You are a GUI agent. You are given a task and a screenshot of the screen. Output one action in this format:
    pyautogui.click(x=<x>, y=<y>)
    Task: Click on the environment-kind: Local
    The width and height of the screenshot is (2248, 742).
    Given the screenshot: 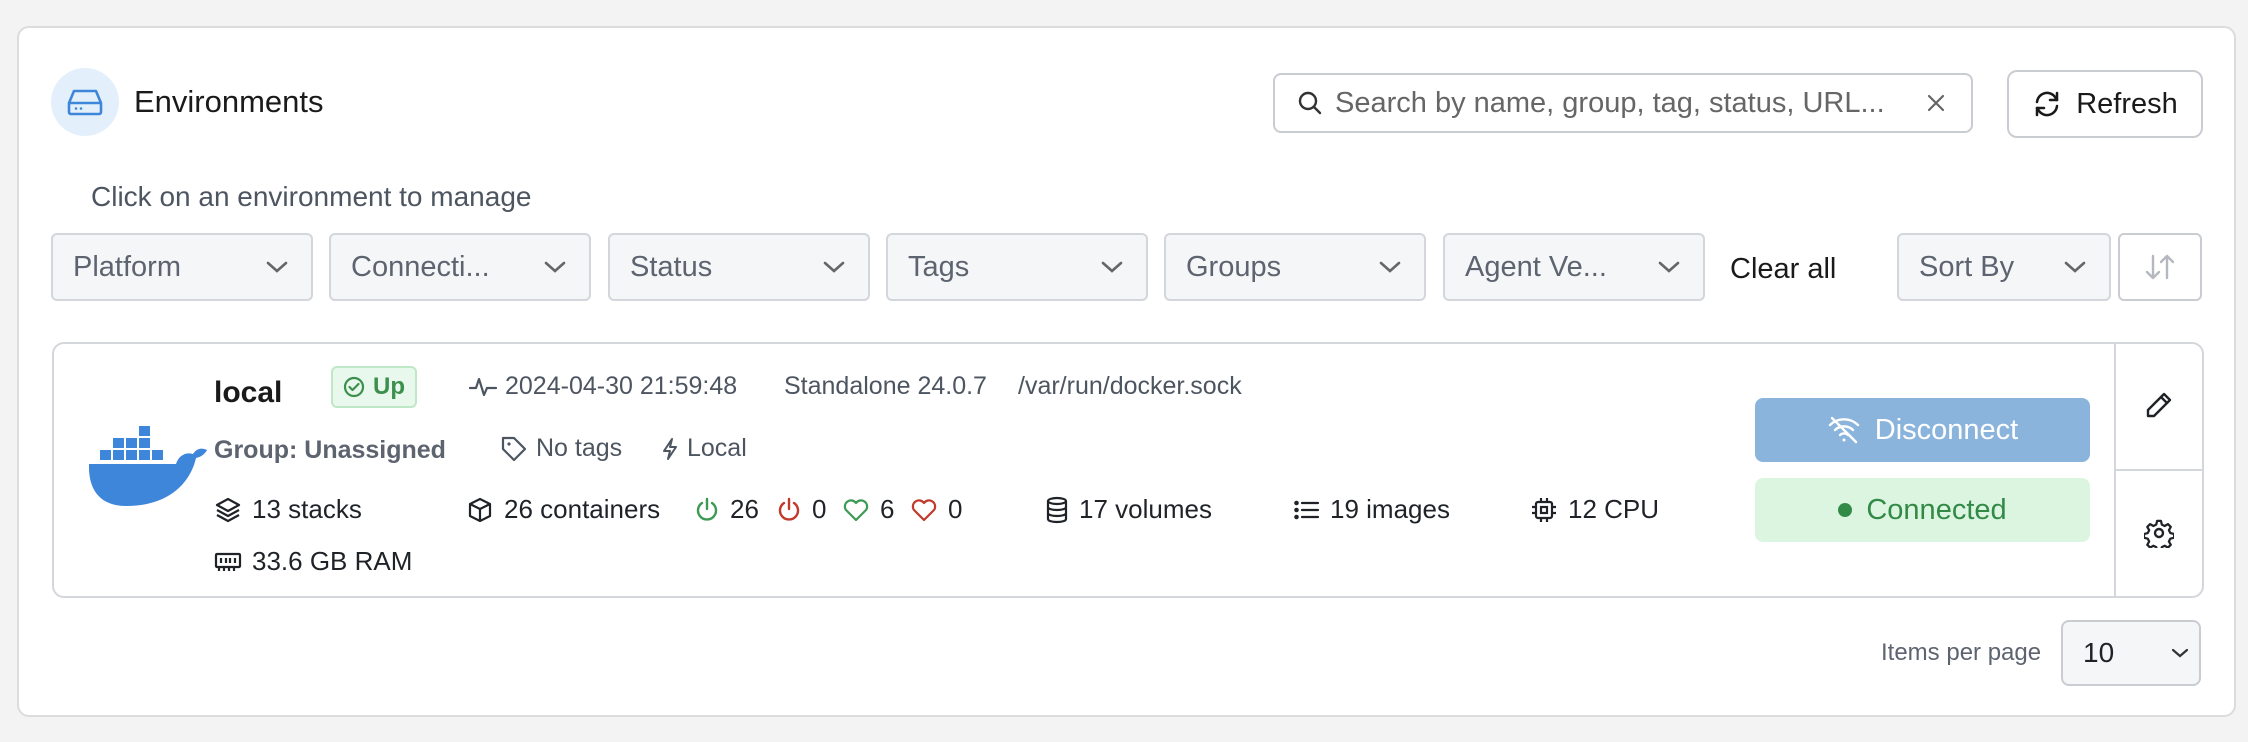 What is the action you would take?
    pyautogui.click(x=704, y=448)
    